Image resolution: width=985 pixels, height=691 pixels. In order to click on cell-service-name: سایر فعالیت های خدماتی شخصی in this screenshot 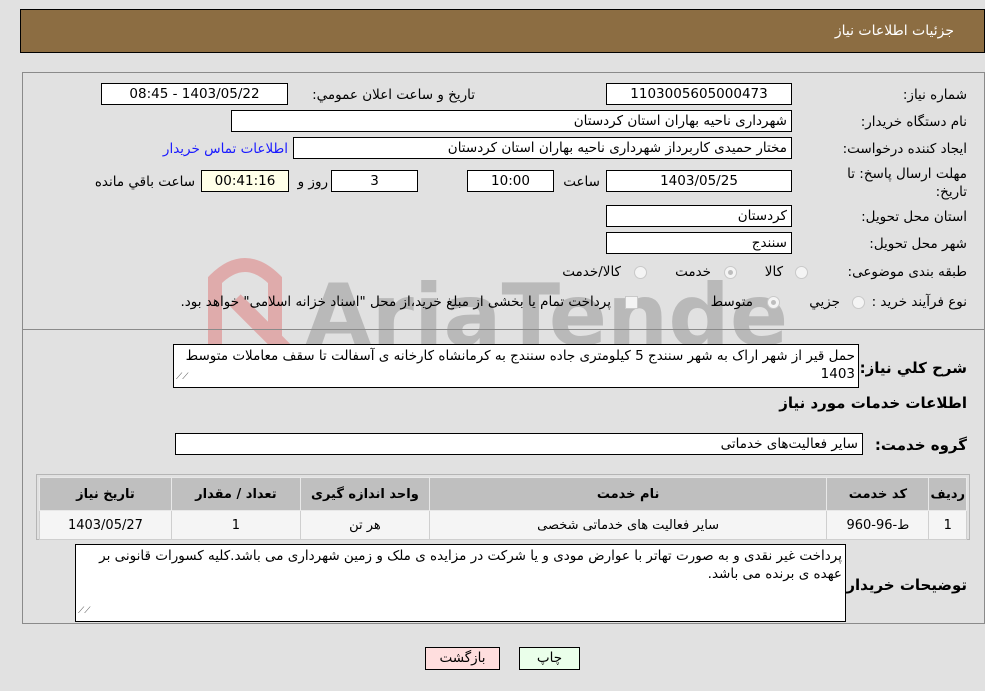, I will do `click(628, 525)`.